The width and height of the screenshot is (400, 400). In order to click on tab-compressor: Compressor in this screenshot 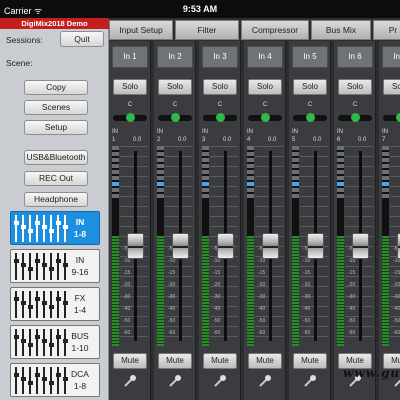, I will do `click(275, 30)`.